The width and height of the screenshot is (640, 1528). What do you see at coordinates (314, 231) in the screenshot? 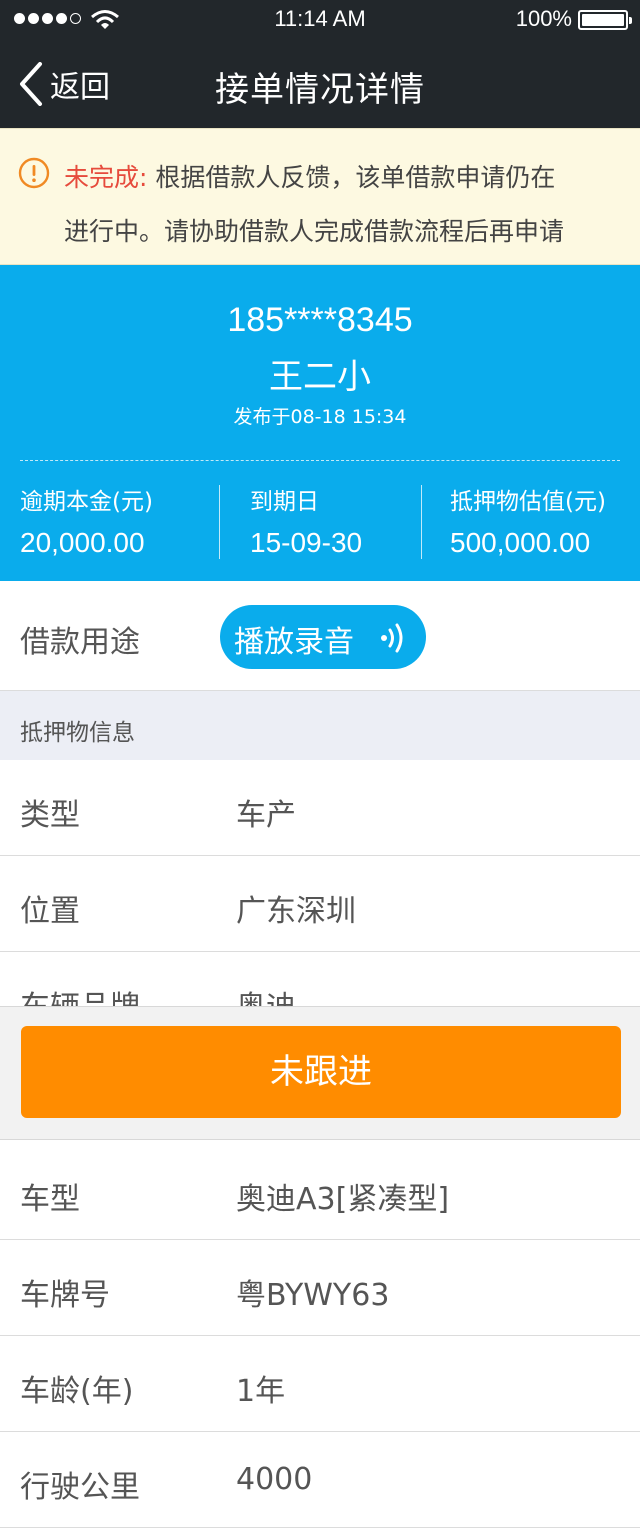
I see `notice-line2: 进行中。请协助借款人完成借款流程后再申请` at bounding box center [314, 231].